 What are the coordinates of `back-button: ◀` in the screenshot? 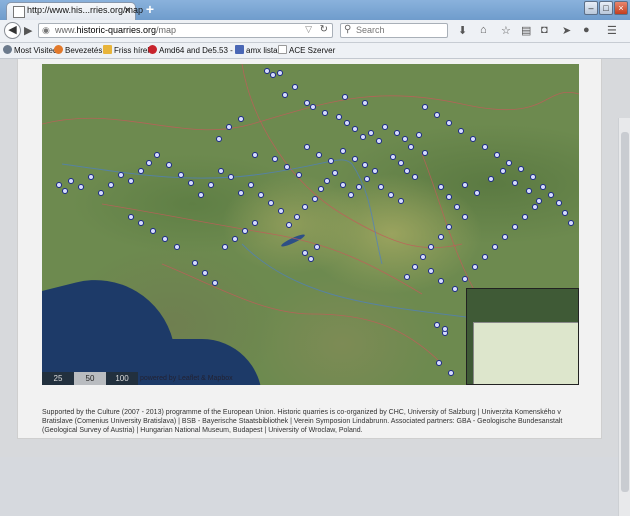 It's located at (12, 30).